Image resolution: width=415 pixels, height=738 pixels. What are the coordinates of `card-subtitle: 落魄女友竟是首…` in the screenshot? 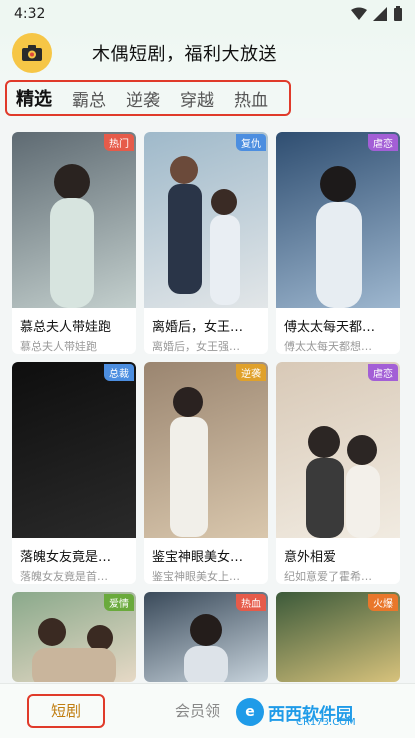 It's located at (64, 576).